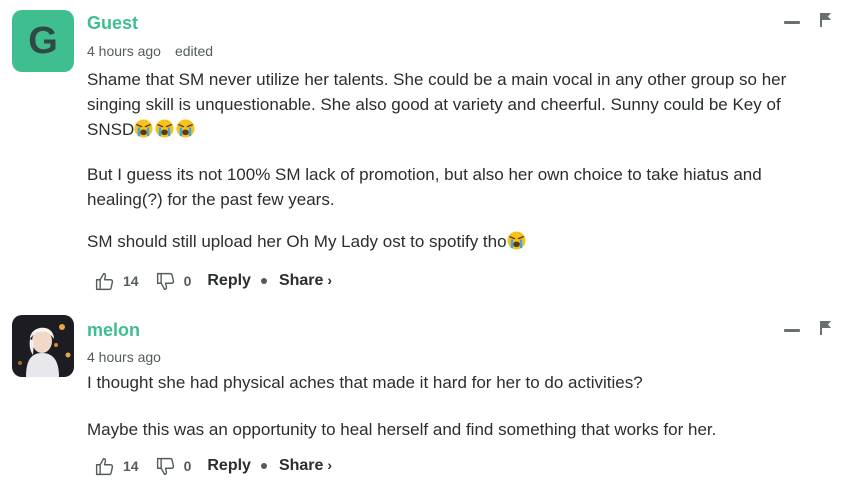 The height and width of the screenshot is (485, 844). What do you see at coordinates (194, 51) in the screenshot?
I see `edited-label: edited` at bounding box center [194, 51].